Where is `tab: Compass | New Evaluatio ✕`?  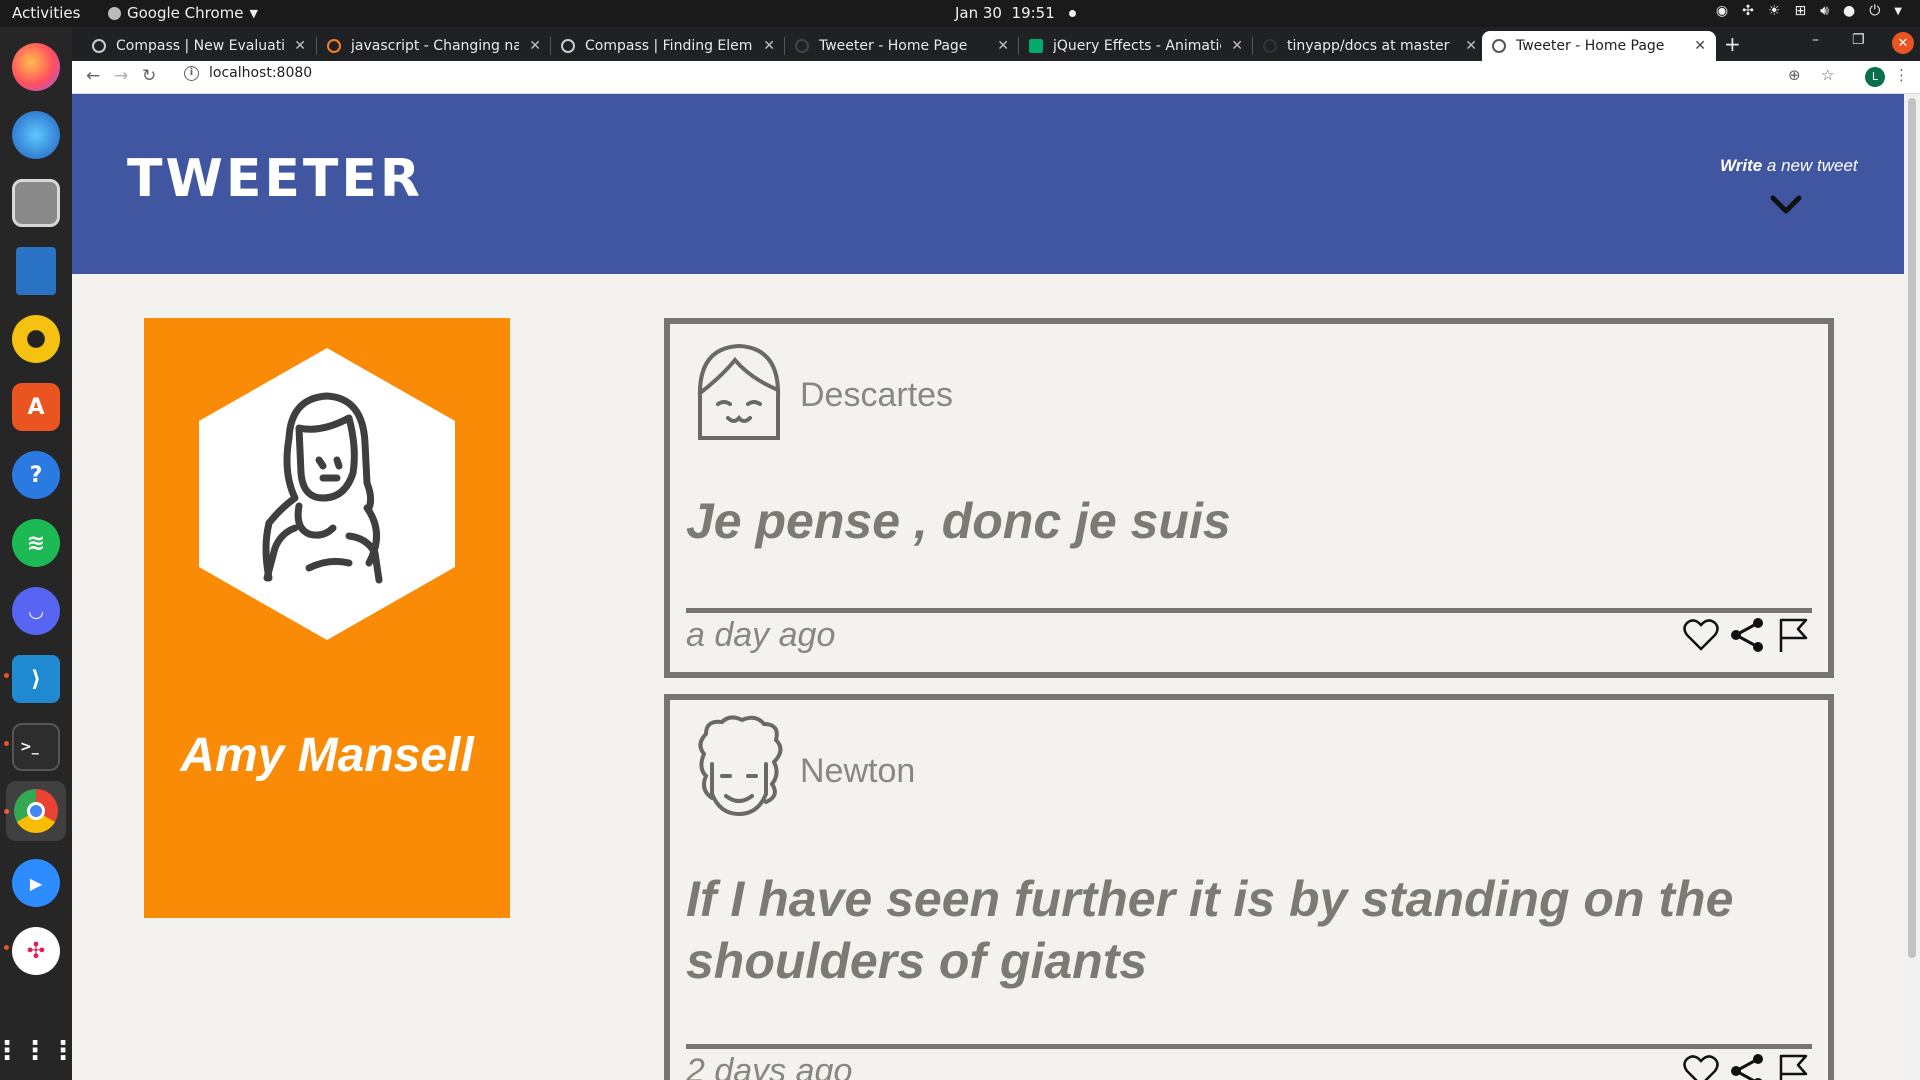
tab: Compass | New Evaluatio ✕ is located at coordinates (199, 46).